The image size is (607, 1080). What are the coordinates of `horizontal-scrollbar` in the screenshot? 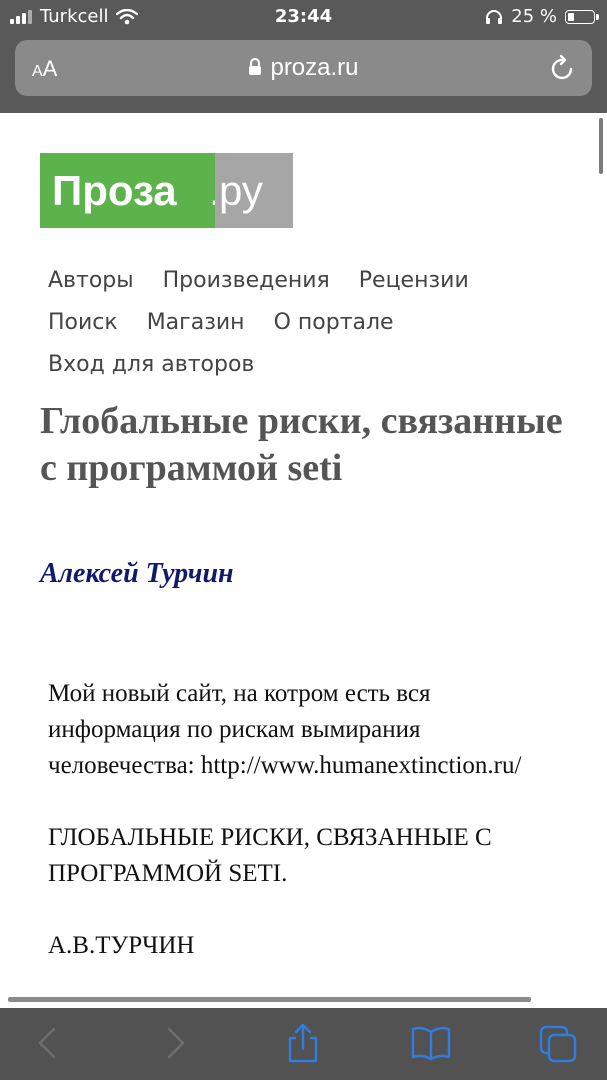 It's located at (269, 999).